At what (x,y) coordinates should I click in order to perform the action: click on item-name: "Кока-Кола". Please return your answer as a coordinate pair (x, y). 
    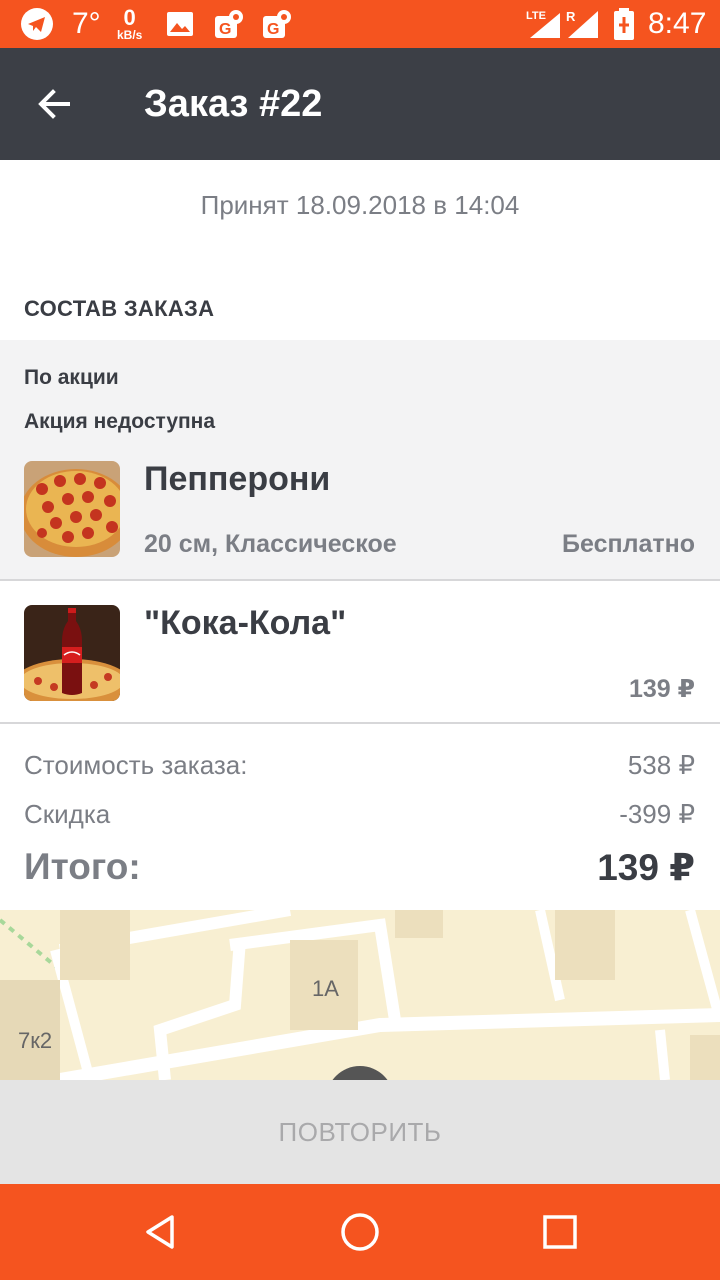
    Looking at the image, I should click on (245, 623).